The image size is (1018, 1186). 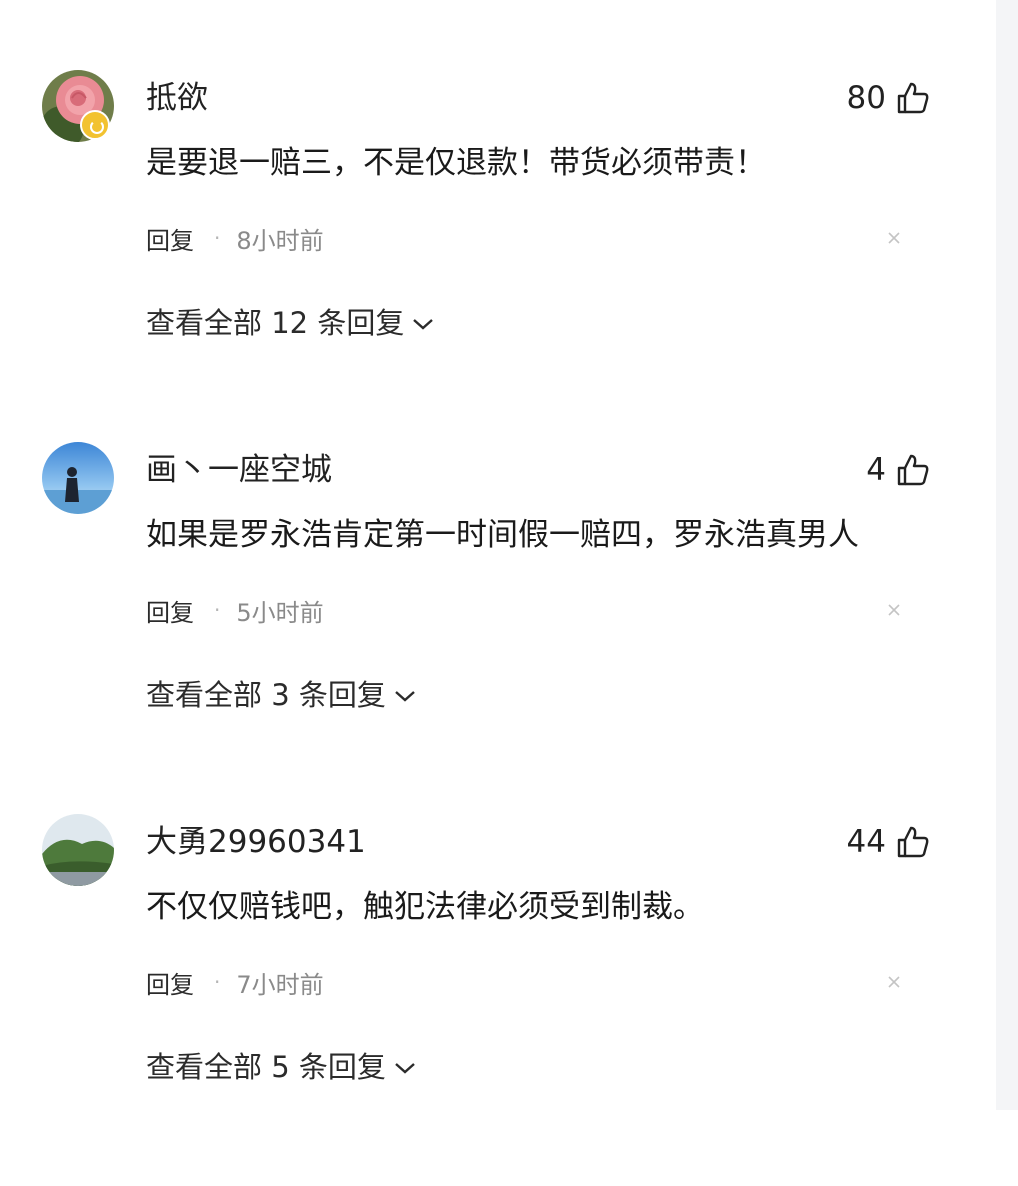 What do you see at coordinates (256, 842) in the screenshot?
I see `username: 大勇29960341` at bounding box center [256, 842].